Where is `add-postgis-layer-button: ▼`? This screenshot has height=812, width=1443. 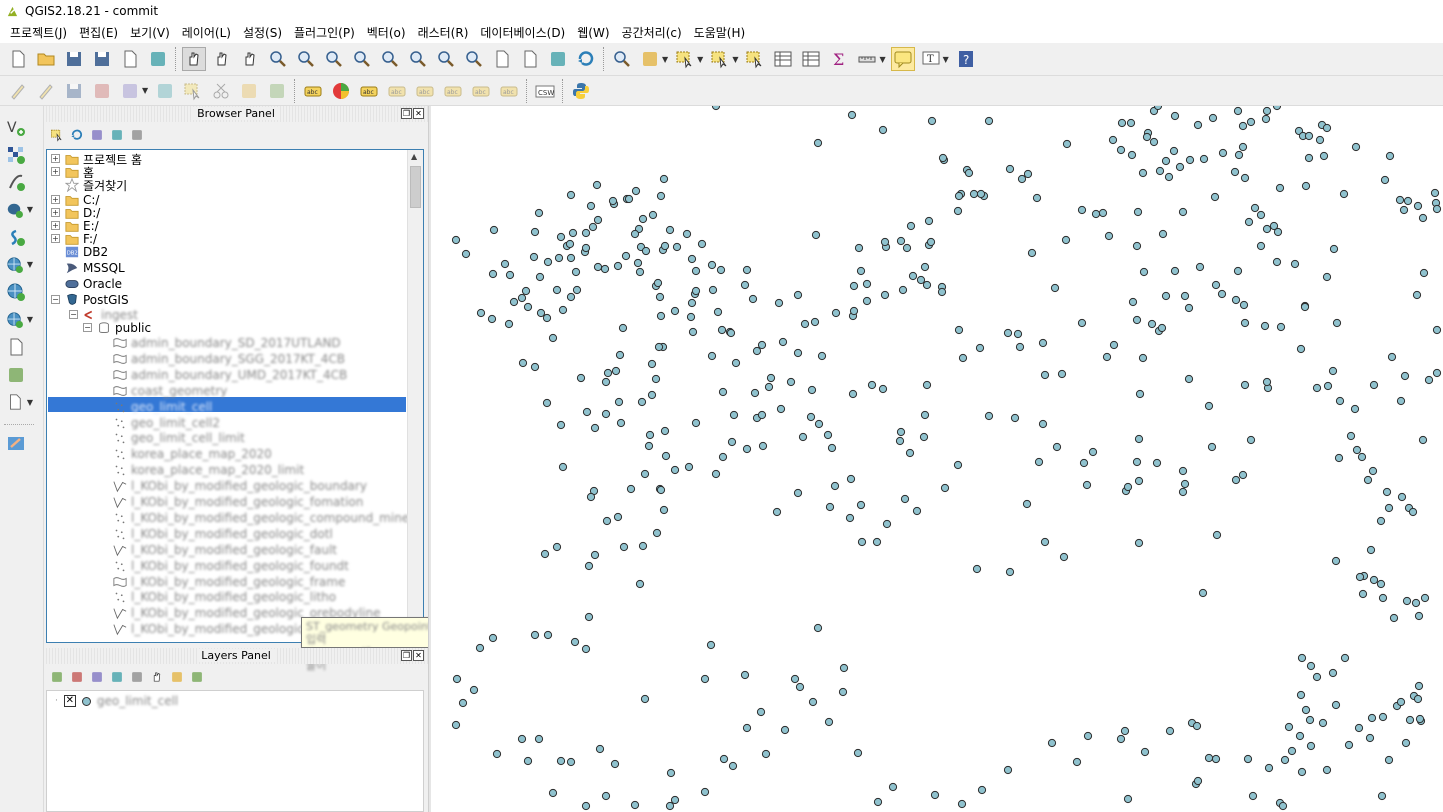 add-postgis-layer-button: ▼ is located at coordinates (18, 210).